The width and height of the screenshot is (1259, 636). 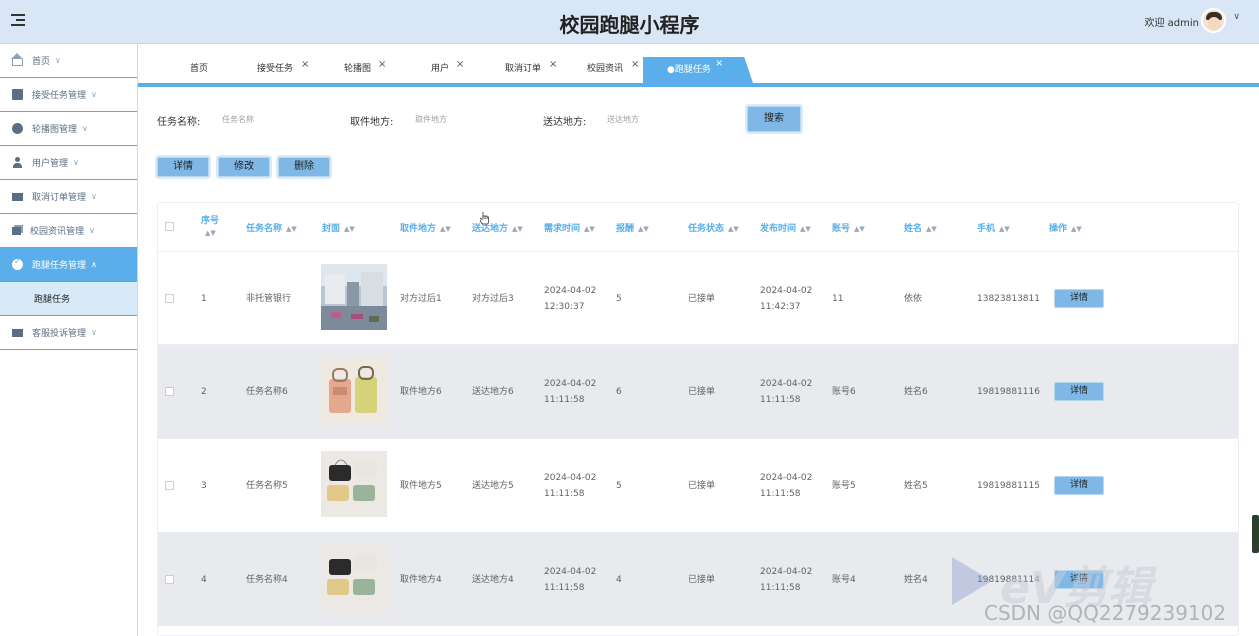 What do you see at coordinates (1008, 392) in the screenshot?
I see `cell-phone: 19819881116` at bounding box center [1008, 392].